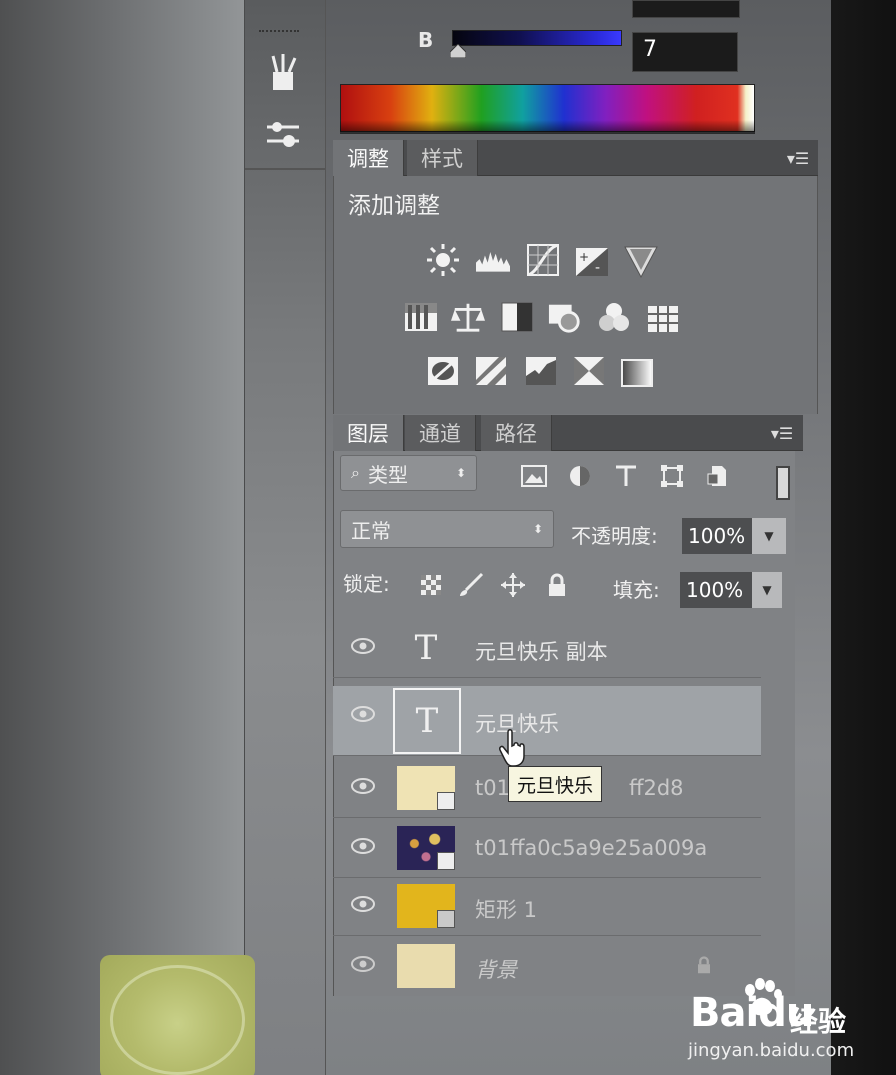 The height and width of the screenshot is (1075, 896). I want to click on background-lock-icon, so click(704, 965).